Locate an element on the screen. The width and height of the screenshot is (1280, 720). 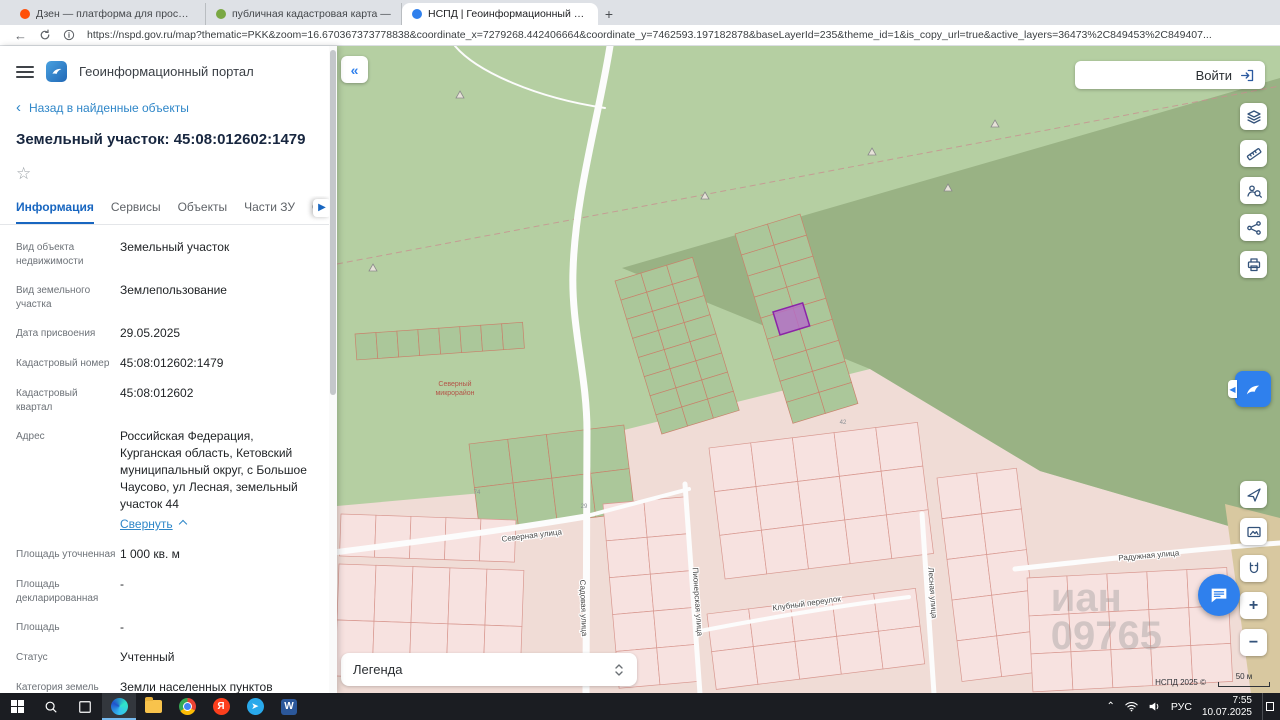
overview-button is located at coordinates (1253, 531).